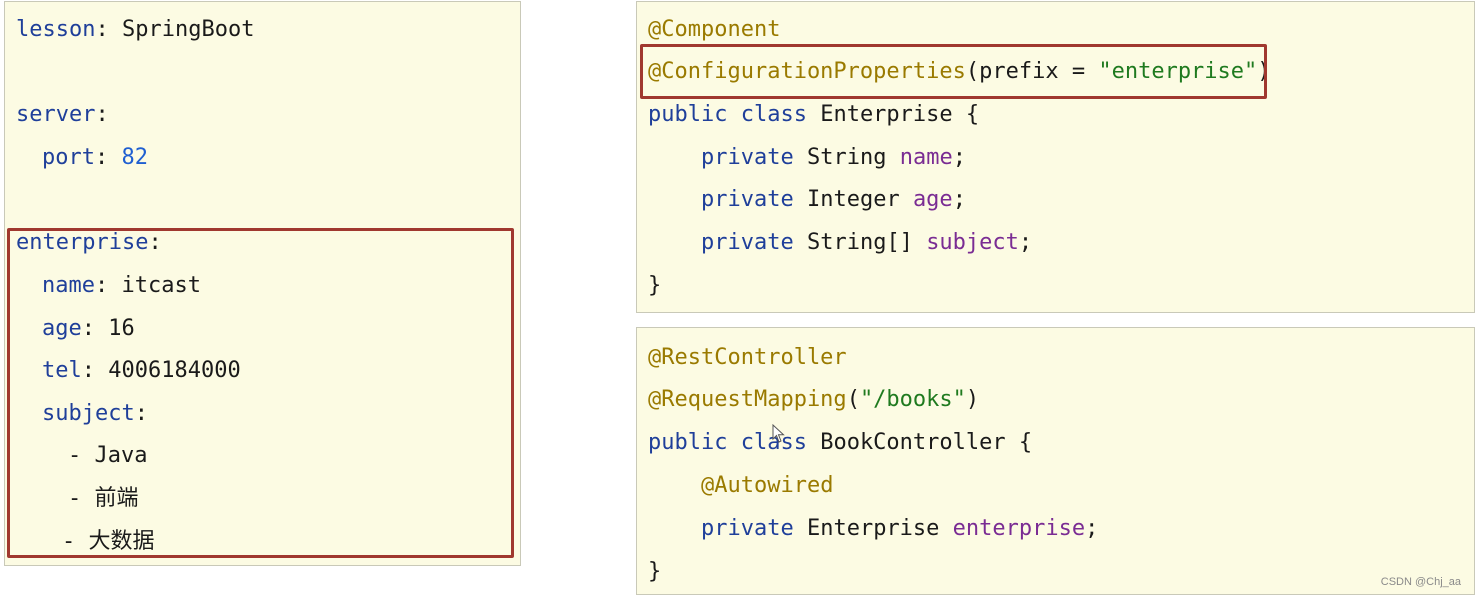  I want to click on request-mapping-annotation: @RequestMapping, so click(747, 399).